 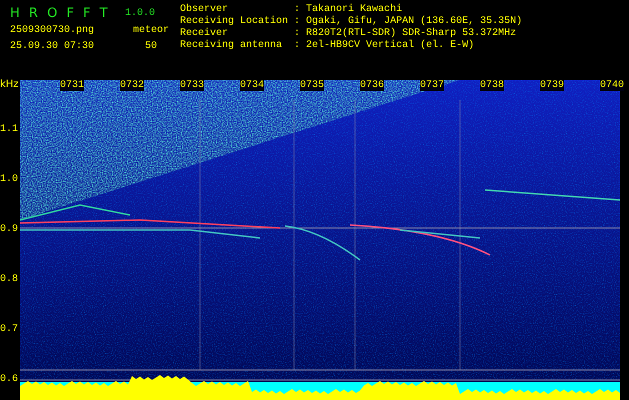 What do you see at coordinates (53, 30) in the screenshot?
I see `file-name: 2509300730.png` at bounding box center [53, 30].